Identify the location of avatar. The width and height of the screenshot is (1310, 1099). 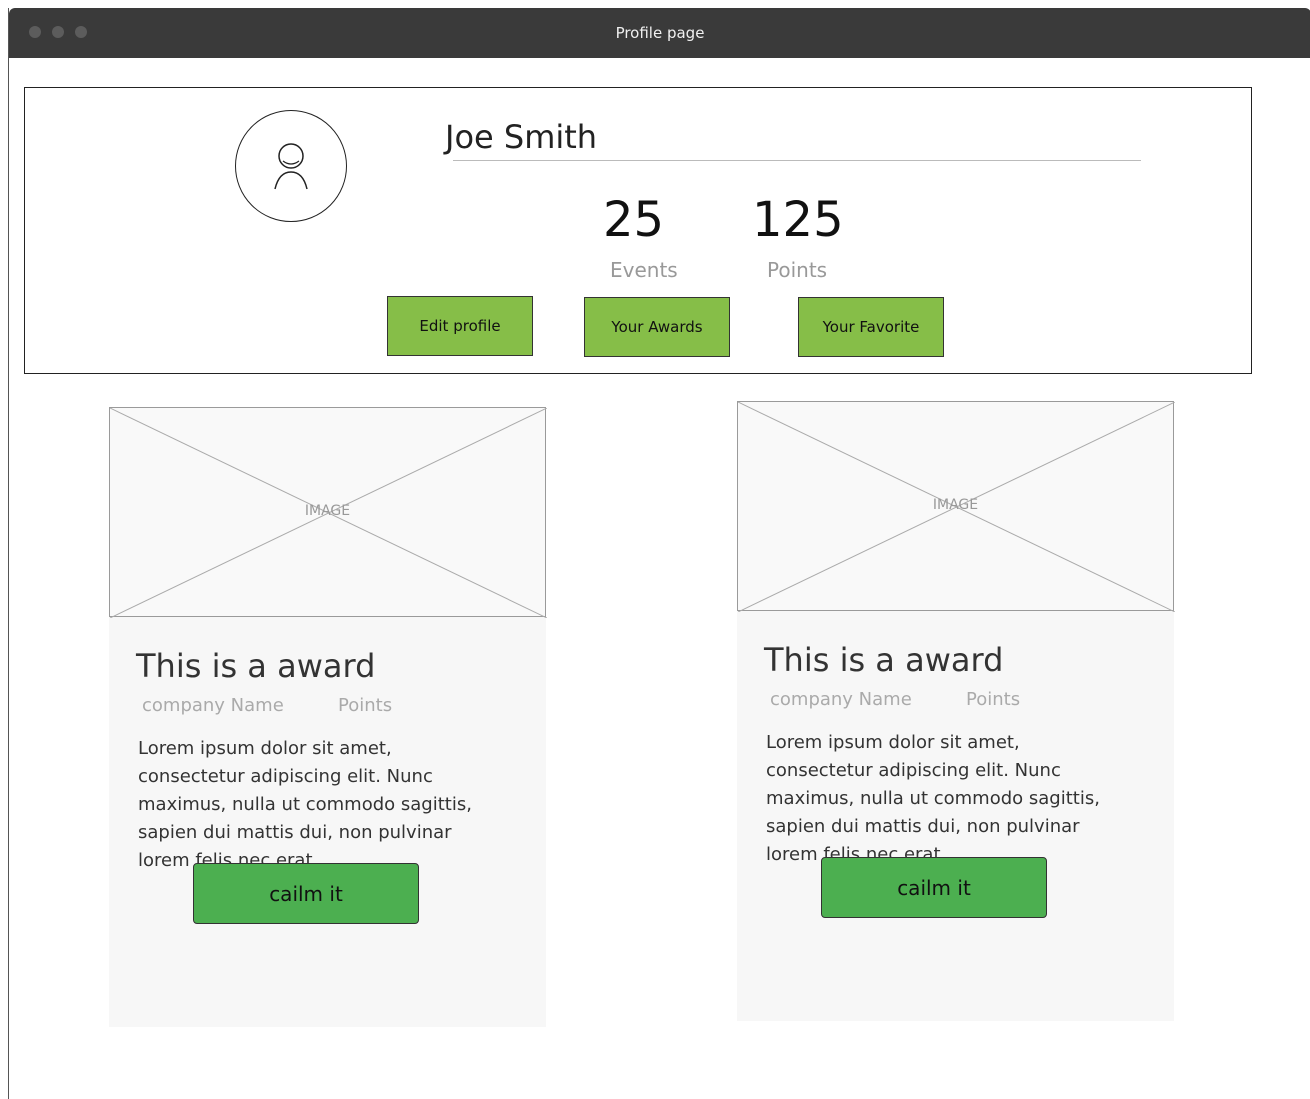
(291, 166).